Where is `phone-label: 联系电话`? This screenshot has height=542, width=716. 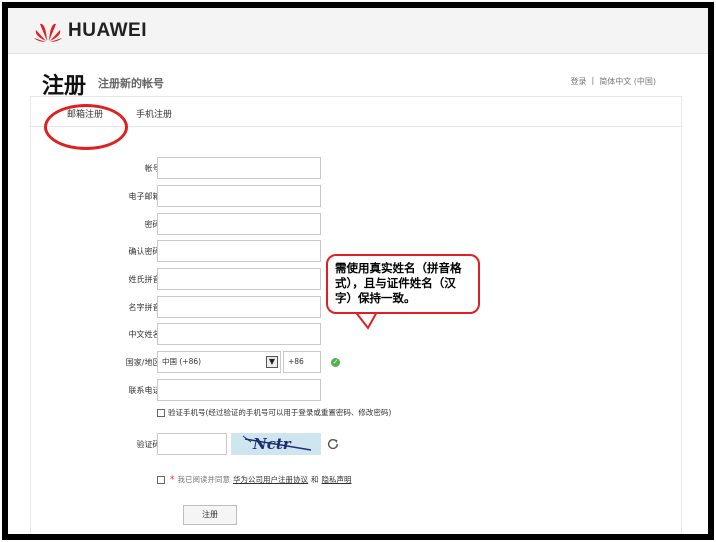
phone-label: 联系电话 is located at coordinates (144, 390).